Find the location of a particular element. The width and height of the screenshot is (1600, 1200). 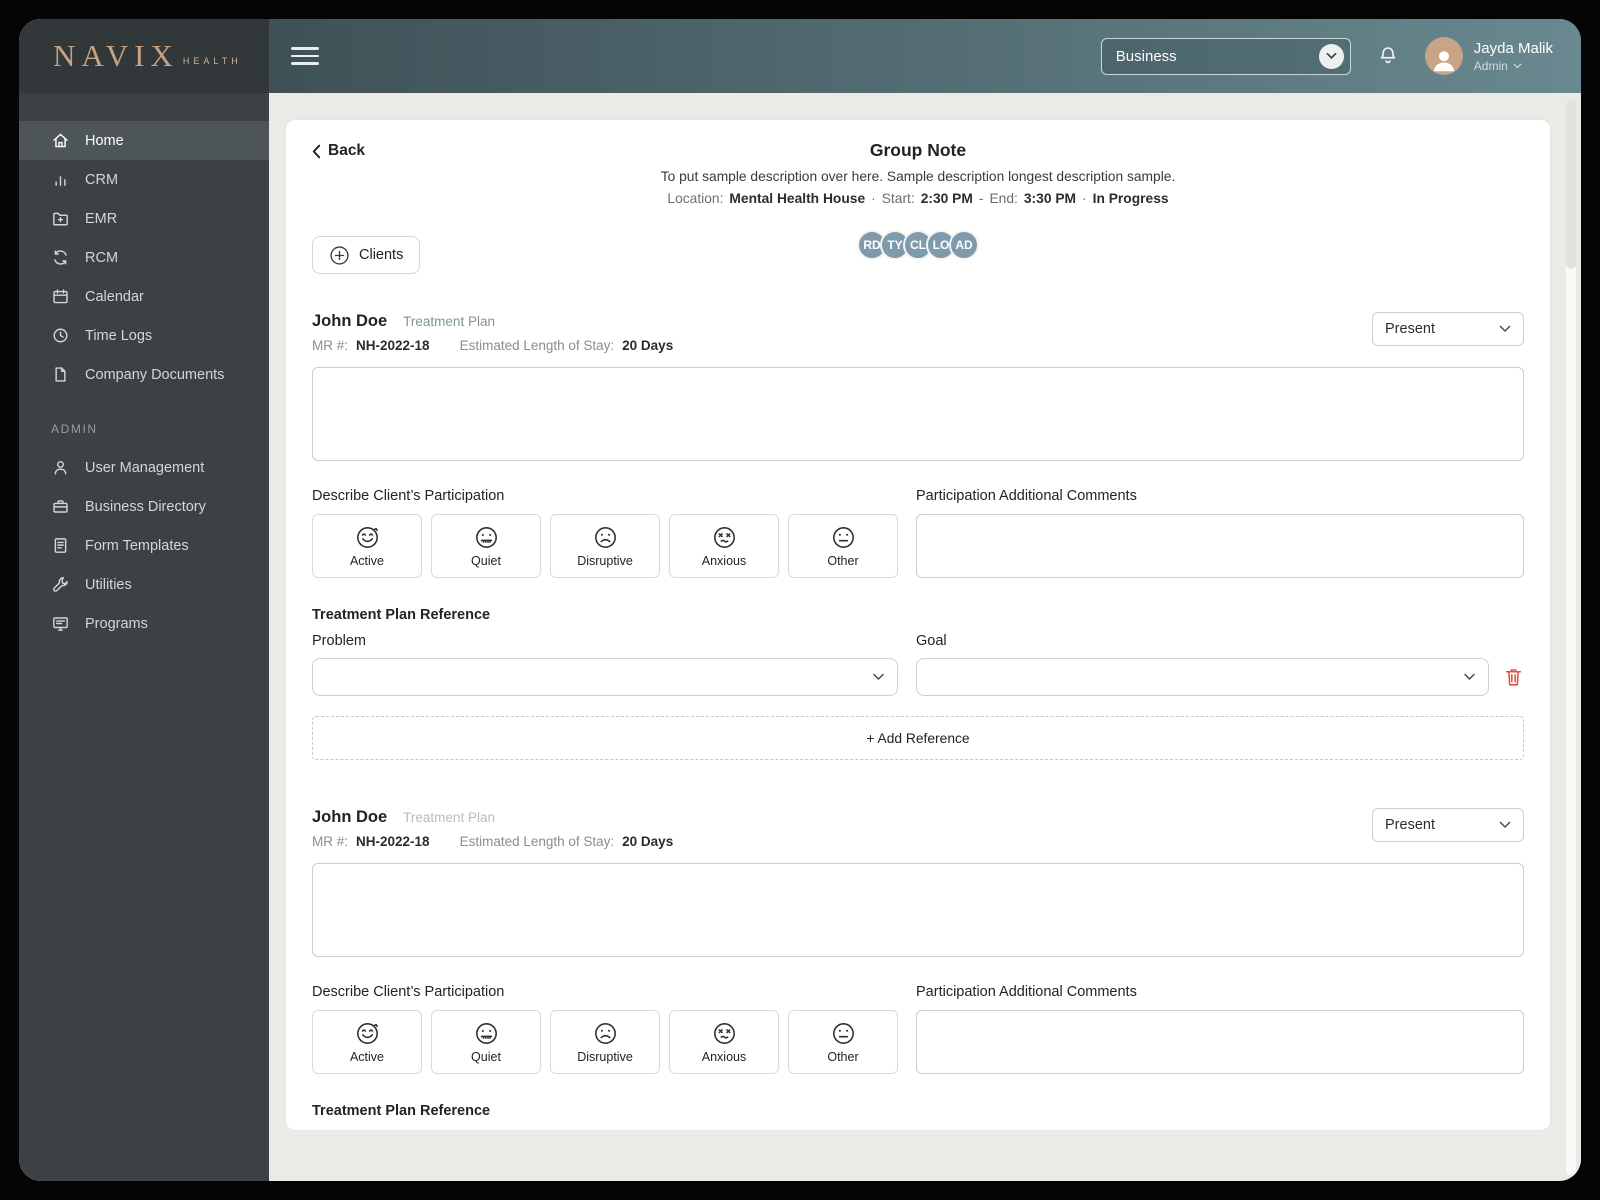

workspace-value: Business is located at coordinates (1146, 56).